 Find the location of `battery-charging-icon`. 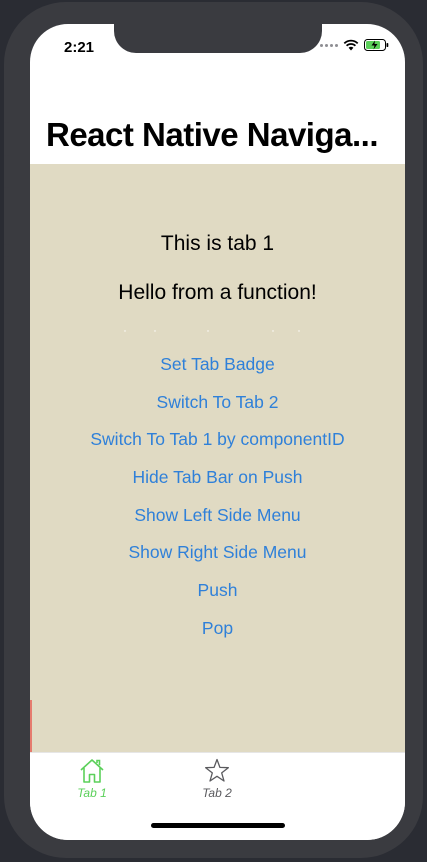

battery-charging-icon is located at coordinates (376, 45).